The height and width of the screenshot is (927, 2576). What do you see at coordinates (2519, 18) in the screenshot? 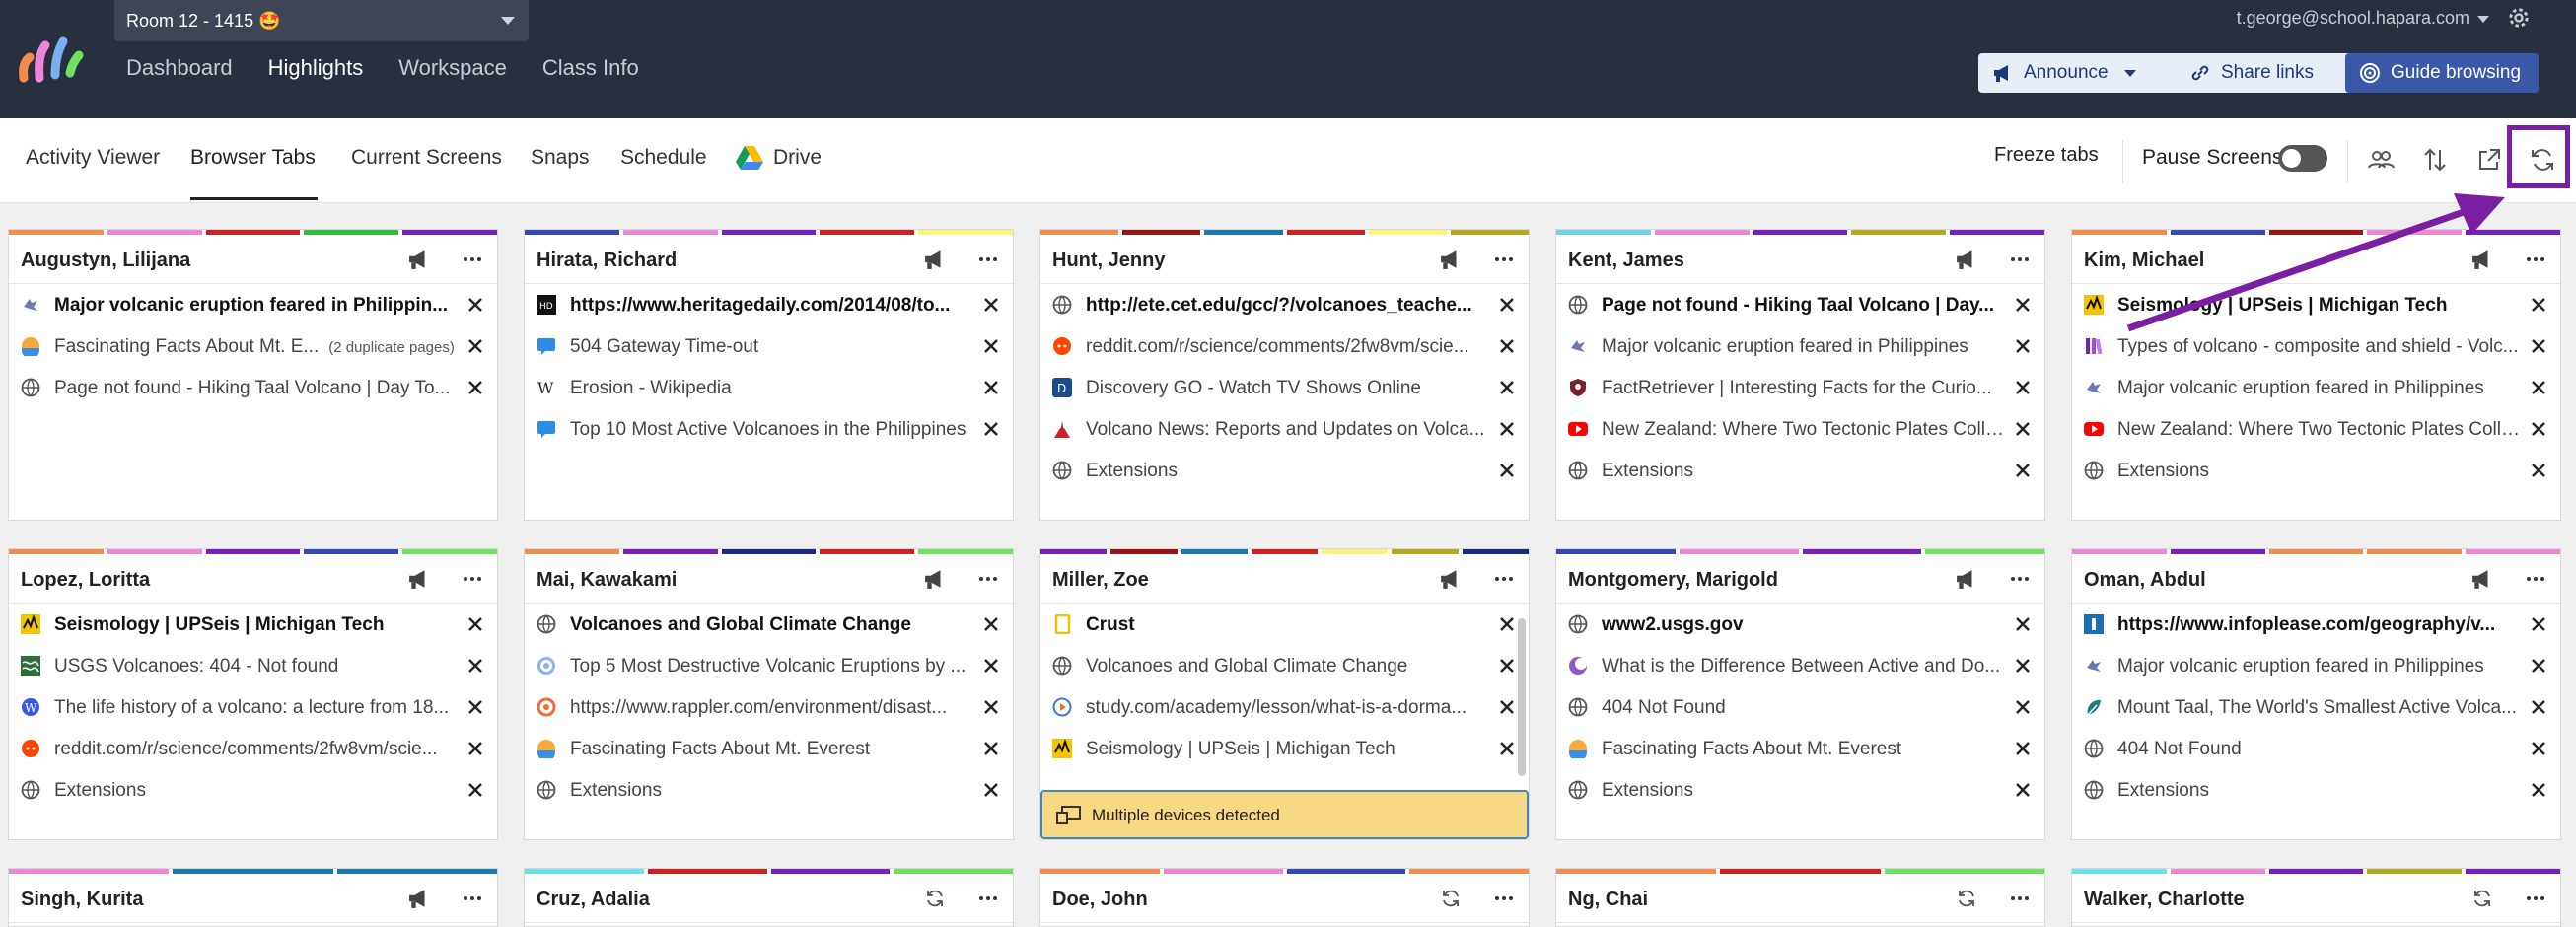
I see `gear-icon` at bounding box center [2519, 18].